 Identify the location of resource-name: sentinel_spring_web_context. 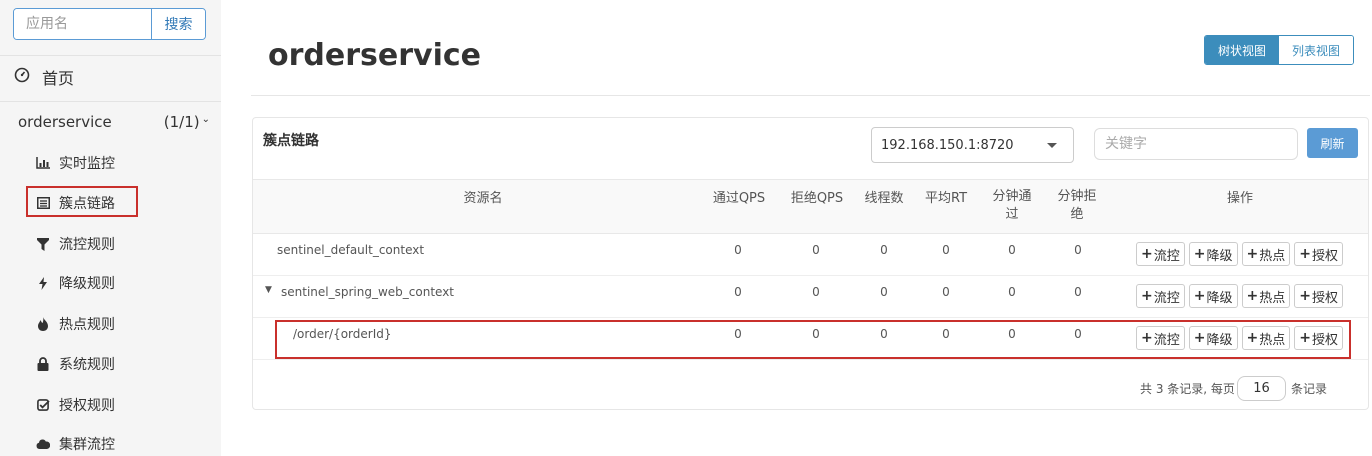
(368, 292).